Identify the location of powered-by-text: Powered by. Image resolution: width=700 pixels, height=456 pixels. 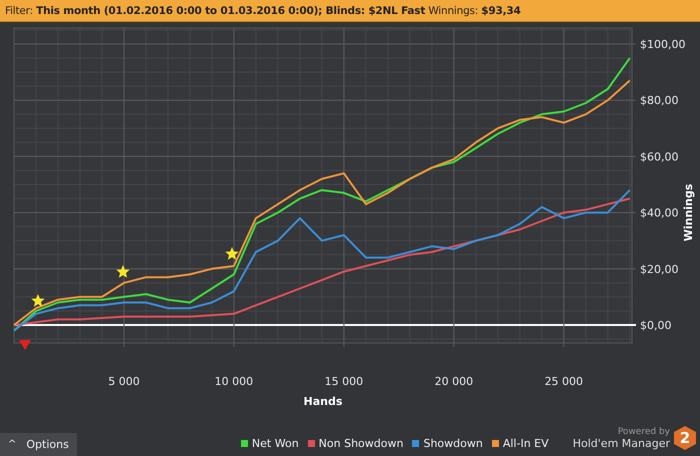
(644, 431).